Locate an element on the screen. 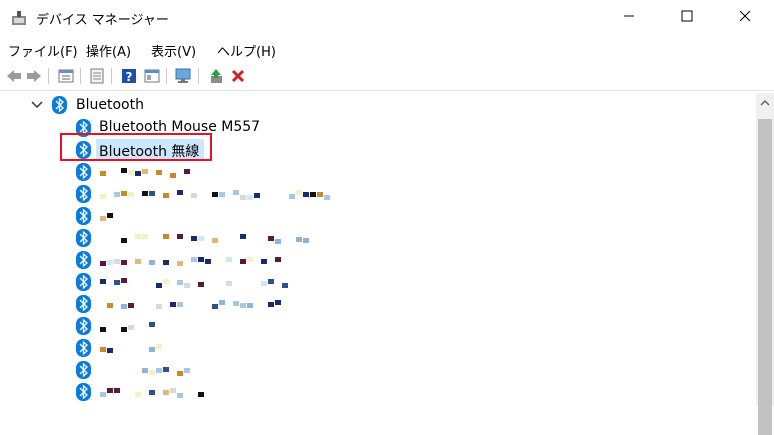 This screenshot has width=774, height=435. vertical-scrollbar is located at coordinates (765, 264).